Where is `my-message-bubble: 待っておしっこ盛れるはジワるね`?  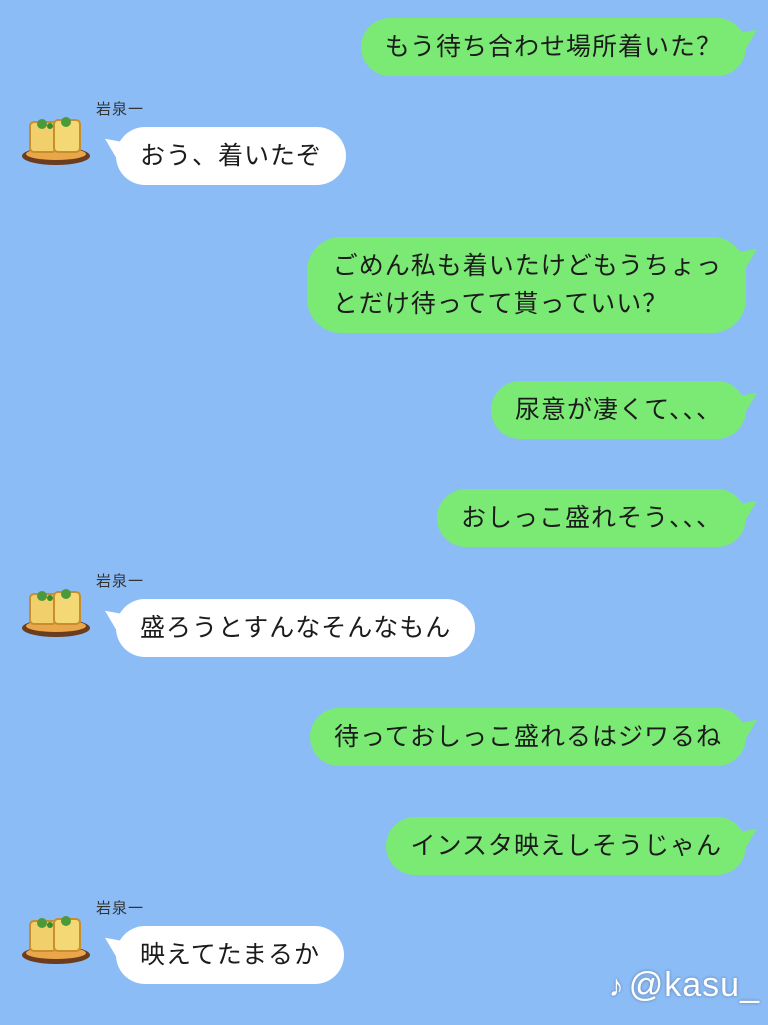
my-message-bubble: 待っておしっこ盛れるはジワるね is located at coordinates (527, 737).